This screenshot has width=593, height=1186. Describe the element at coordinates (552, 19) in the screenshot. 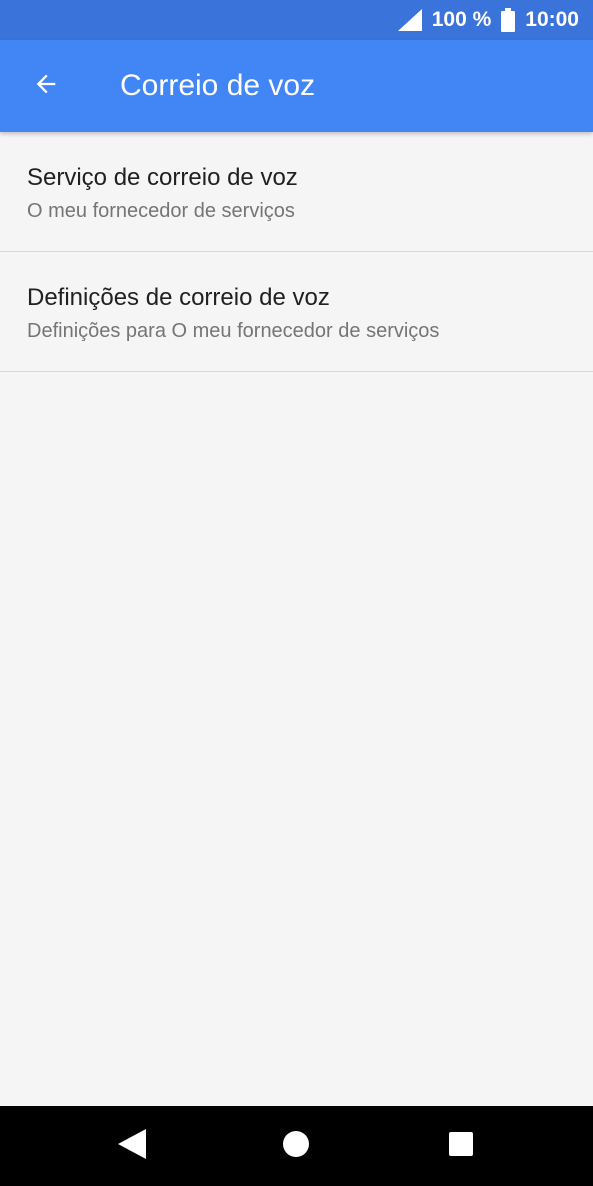

I see `clock: 10:00` at that location.